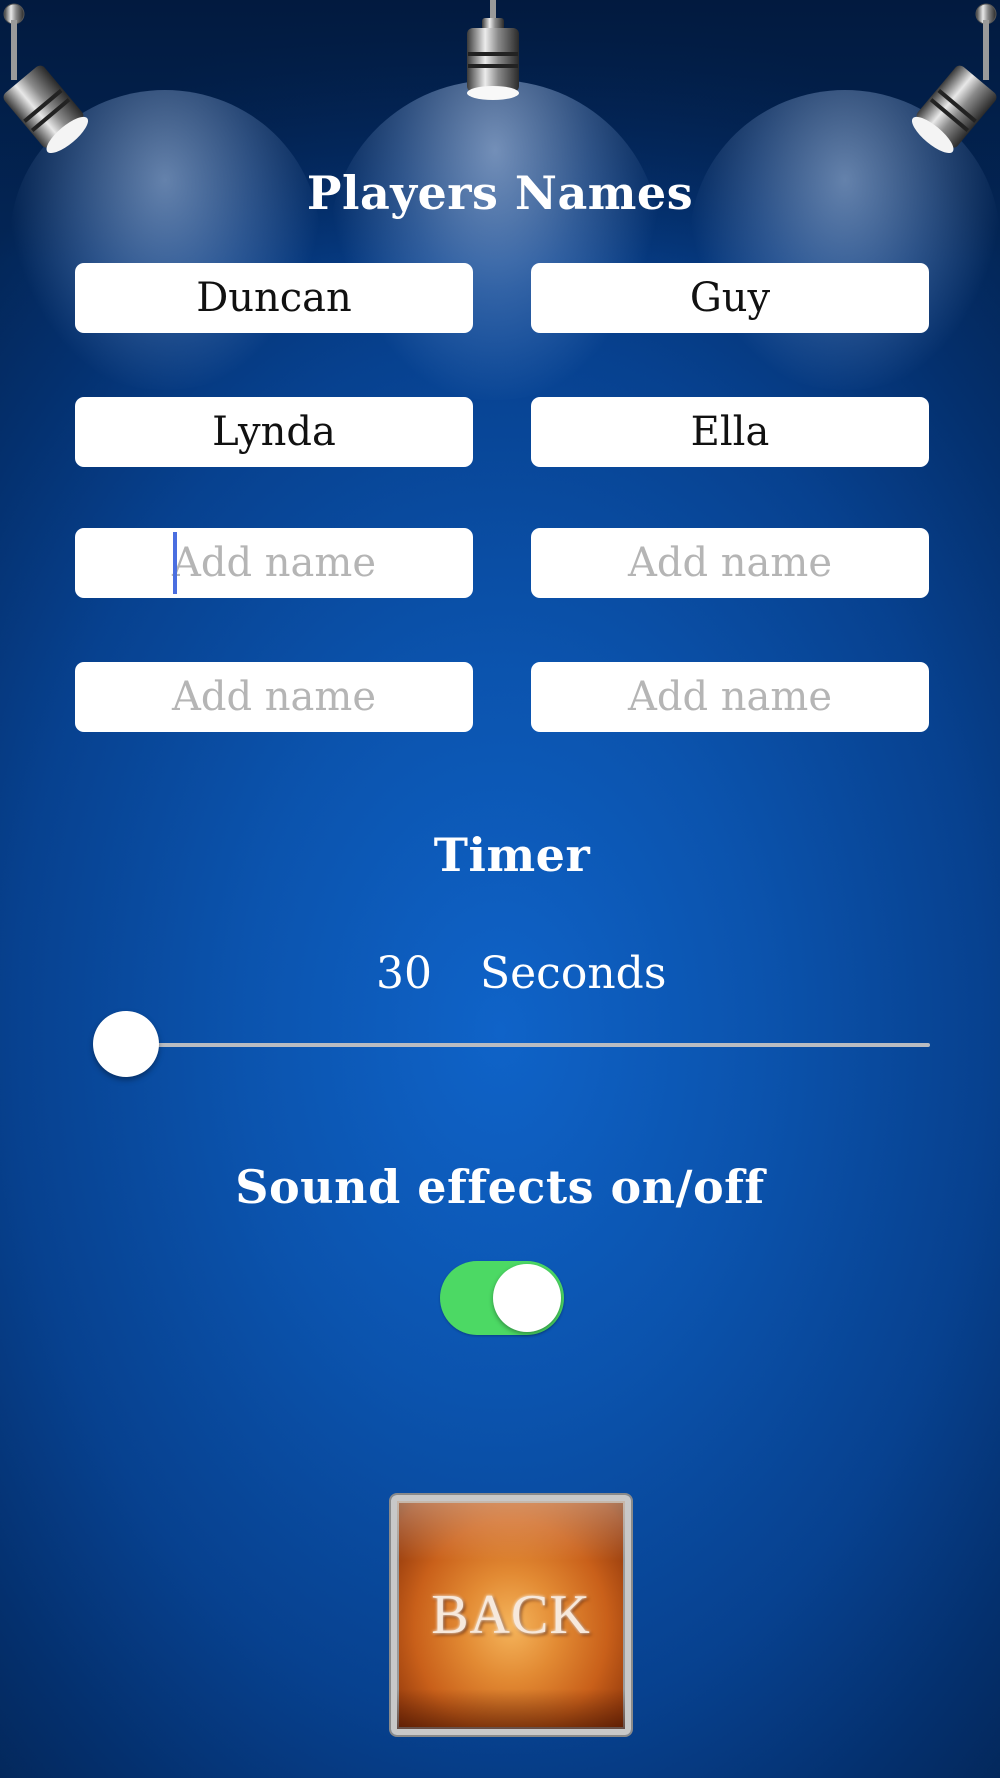 The height and width of the screenshot is (1778, 1000). What do you see at coordinates (512, 855) in the screenshot?
I see `timer-title: Timer` at bounding box center [512, 855].